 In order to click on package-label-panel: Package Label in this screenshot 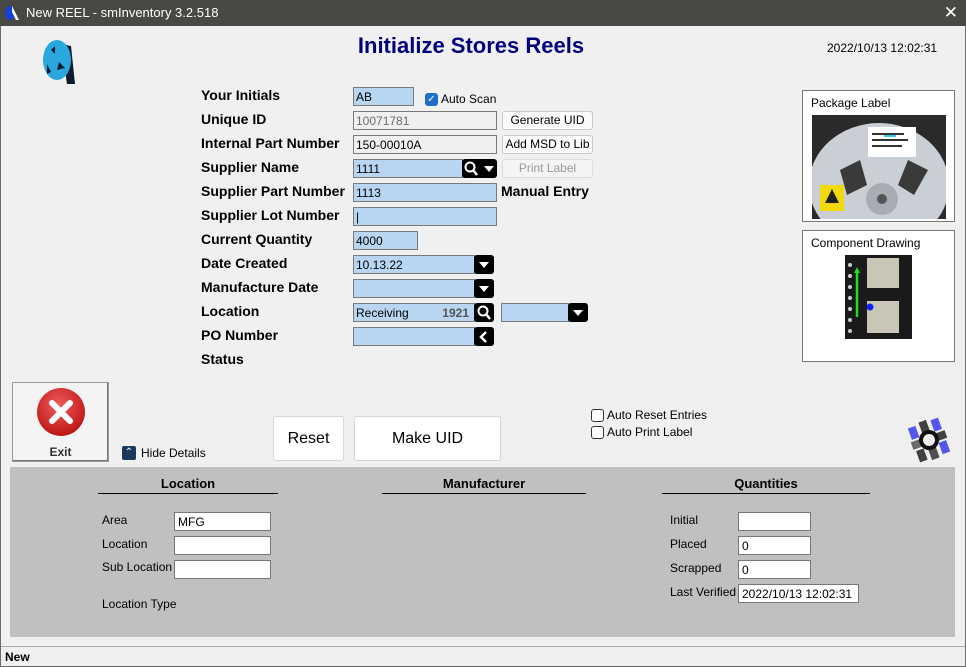, I will do `click(878, 156)`.